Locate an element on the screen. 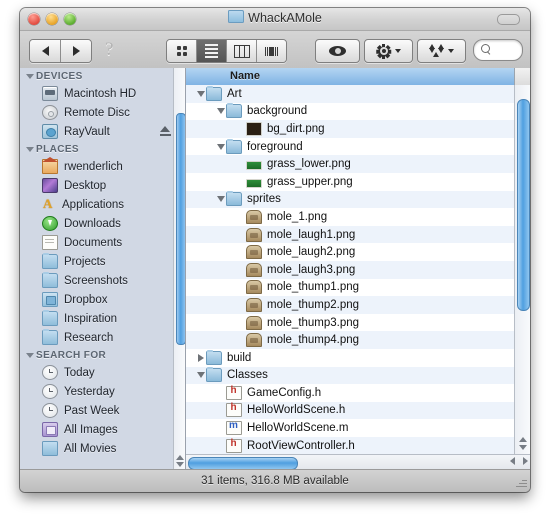 The height and width of the screenshot is (514, 550). file-row: grass_upper.png is located at coordinates (350, 182).